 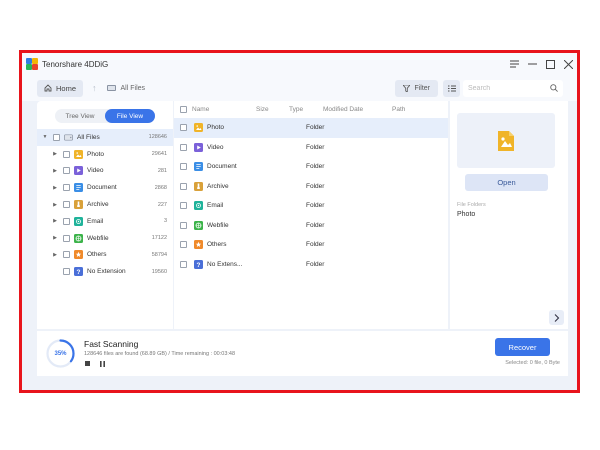 What do you see at coordinates (508, 88) in the screenshot?
I see `search-input` at bounding box center [508, 88].